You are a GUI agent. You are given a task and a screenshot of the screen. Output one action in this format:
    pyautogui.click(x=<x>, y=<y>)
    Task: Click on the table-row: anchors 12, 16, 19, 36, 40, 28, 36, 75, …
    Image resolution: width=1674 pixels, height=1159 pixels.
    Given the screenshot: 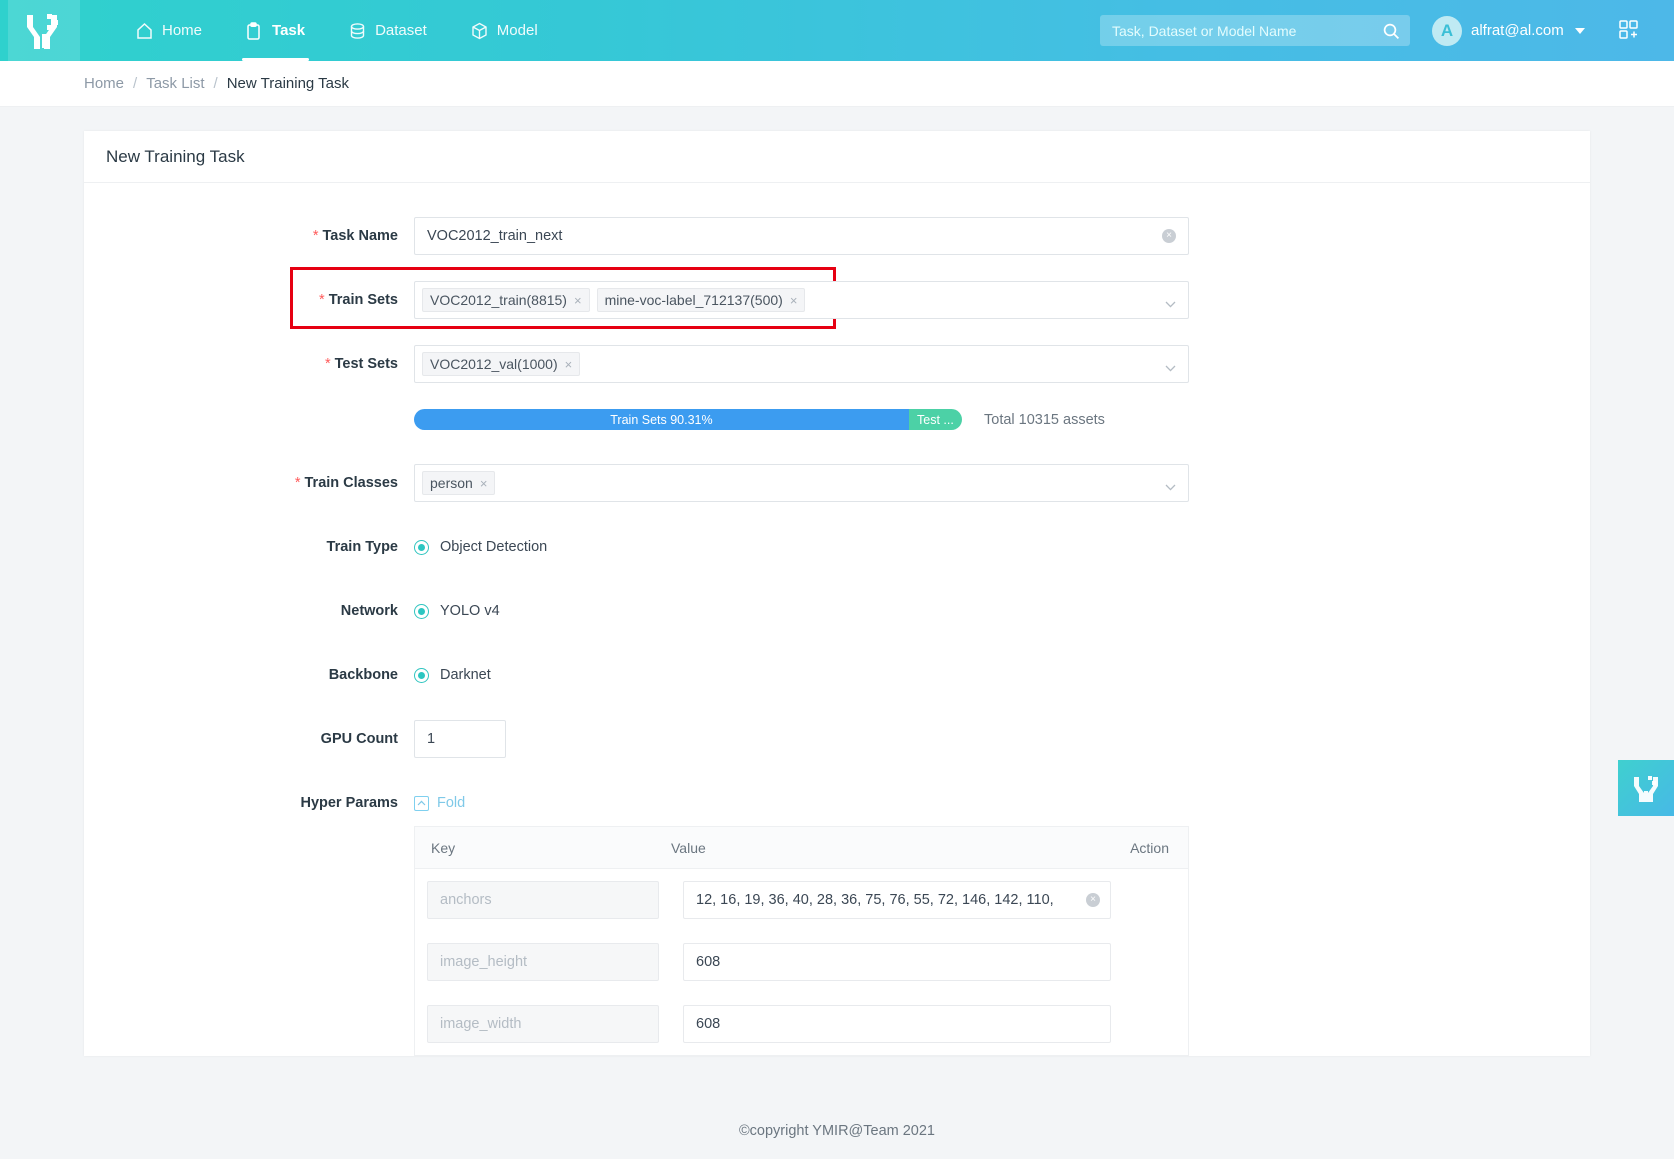 What is the action you would take?
    pyautogui.click(x=801, y=900)
    